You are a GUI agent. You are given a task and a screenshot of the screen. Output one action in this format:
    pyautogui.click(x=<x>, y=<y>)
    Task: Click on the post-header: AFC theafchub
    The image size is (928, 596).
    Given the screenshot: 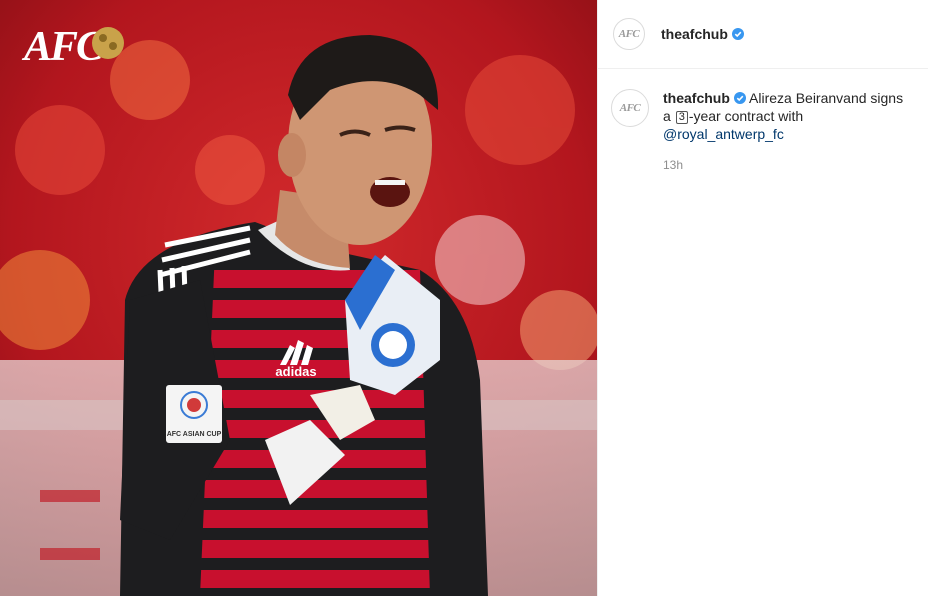 What is the action you would take?
    pyautogui.click(x=763, y=34)
    